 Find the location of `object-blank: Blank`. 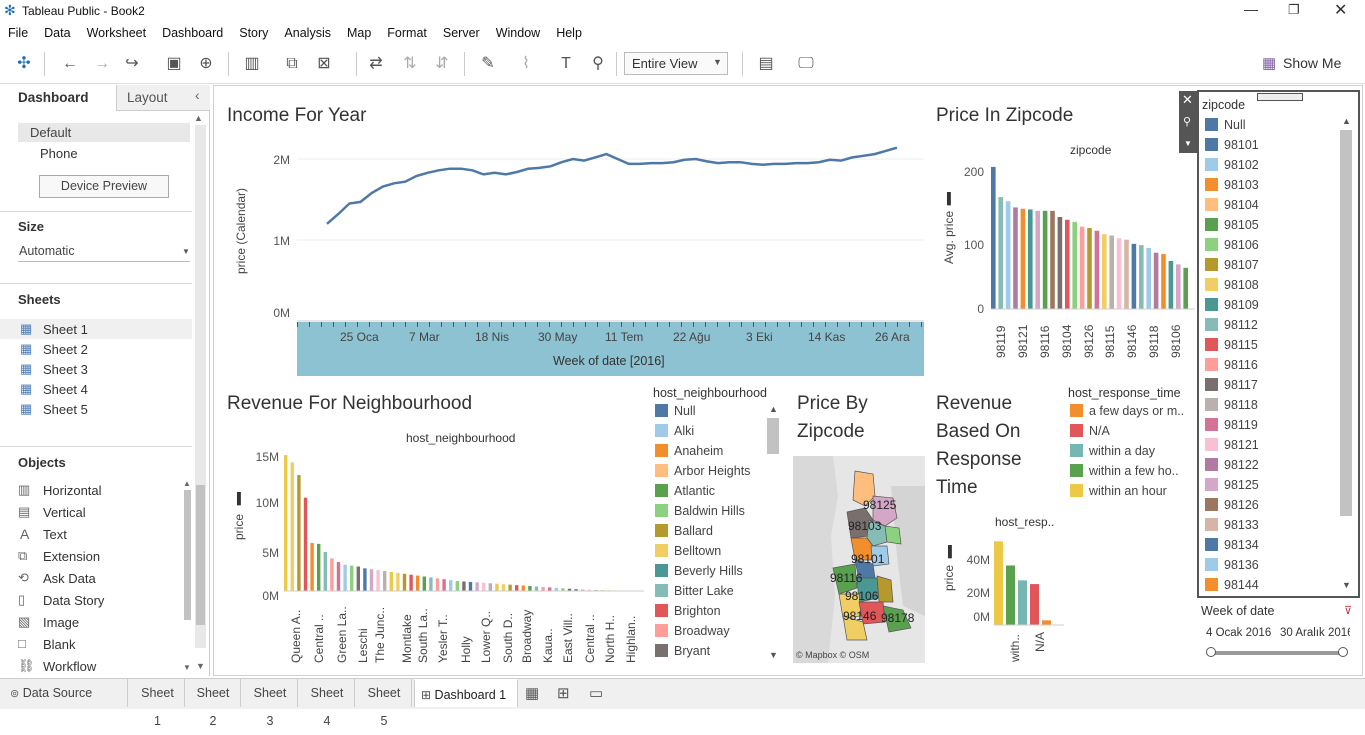

object-blank: Blank is located at coordinates (59, 644).